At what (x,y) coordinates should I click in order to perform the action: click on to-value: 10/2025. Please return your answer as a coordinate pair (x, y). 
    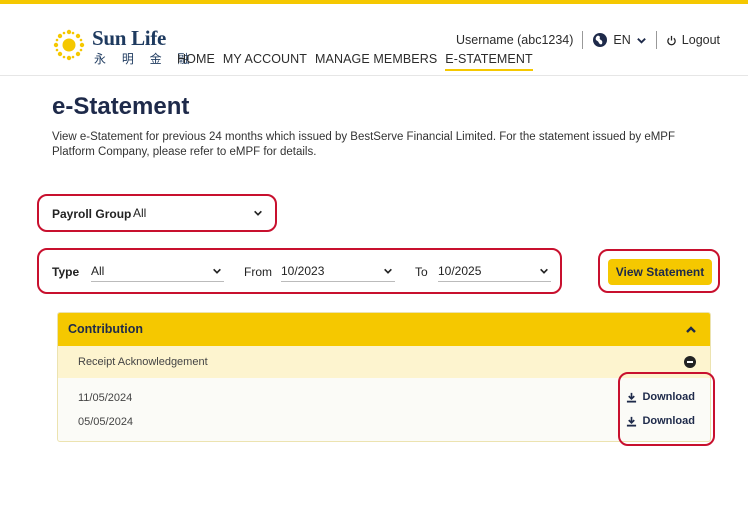
    Looking at the image, I should click on (460, 271).